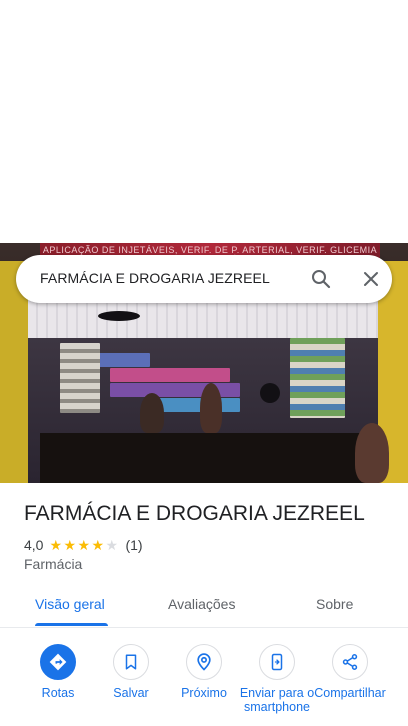 The height and width of the screenshot is (726, 408). I want to click on share-label: Compartilhar, so click(350, 693).